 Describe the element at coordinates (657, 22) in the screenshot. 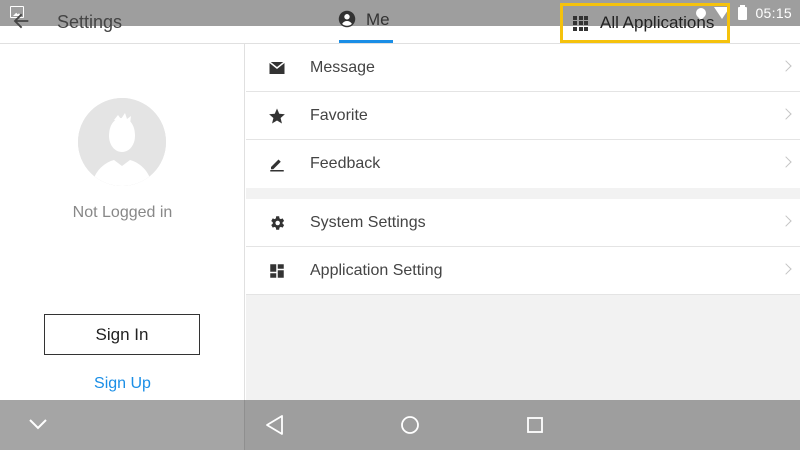

I see `all-applications-label: All Applications` at that location.